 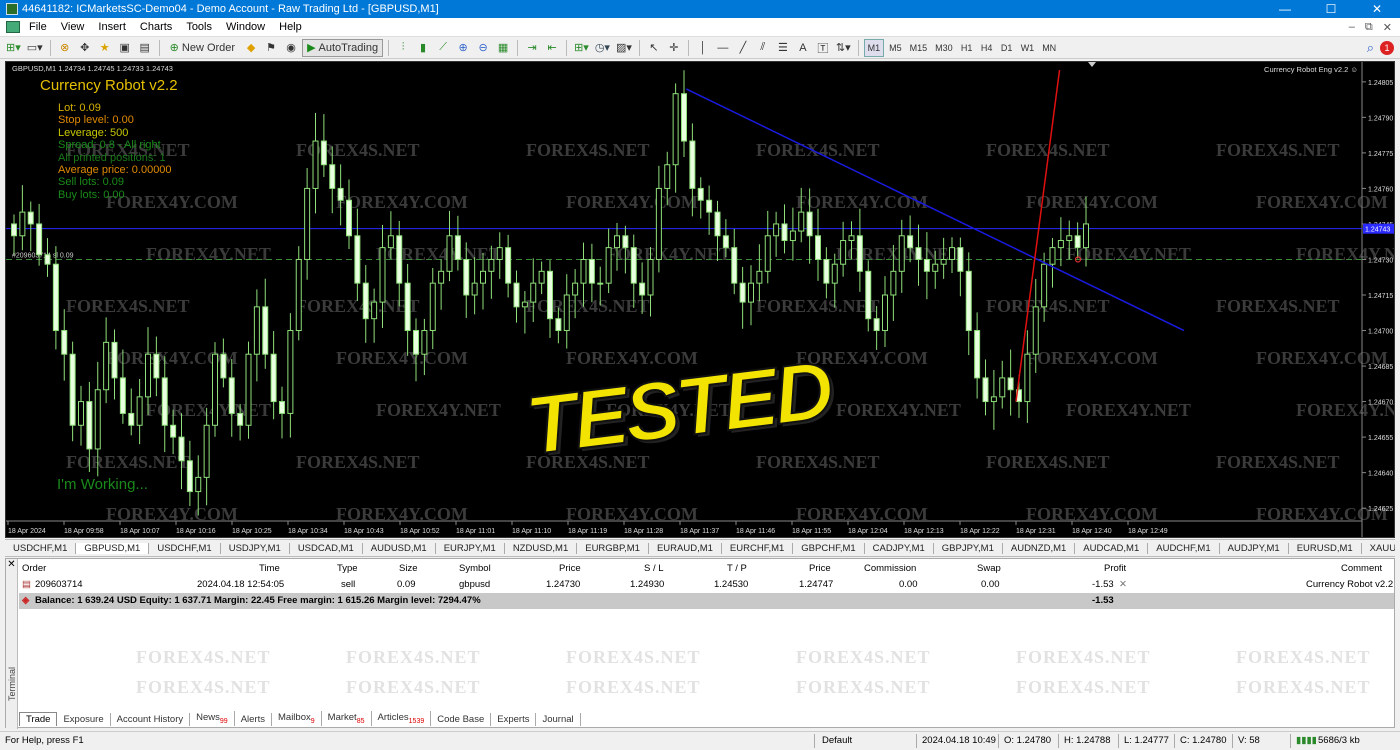 I want to click on menu-file: File, so click(x=38, y=27).